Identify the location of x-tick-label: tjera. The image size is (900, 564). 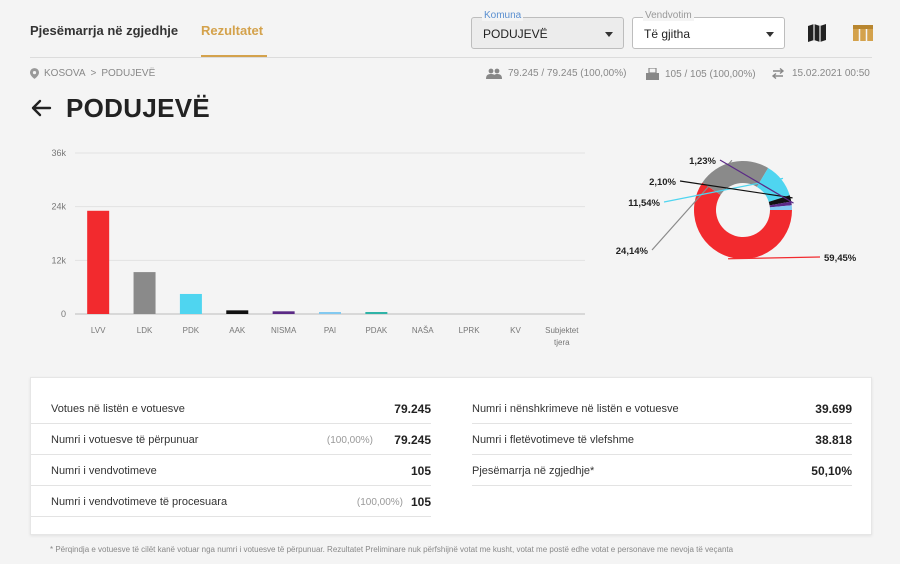
(562, 342).